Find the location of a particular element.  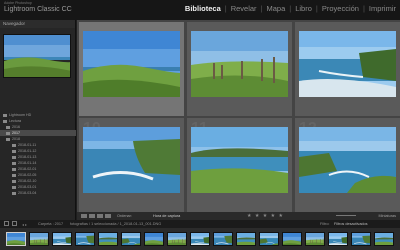

module-libro: Libro is located at coordinates (303, 8).